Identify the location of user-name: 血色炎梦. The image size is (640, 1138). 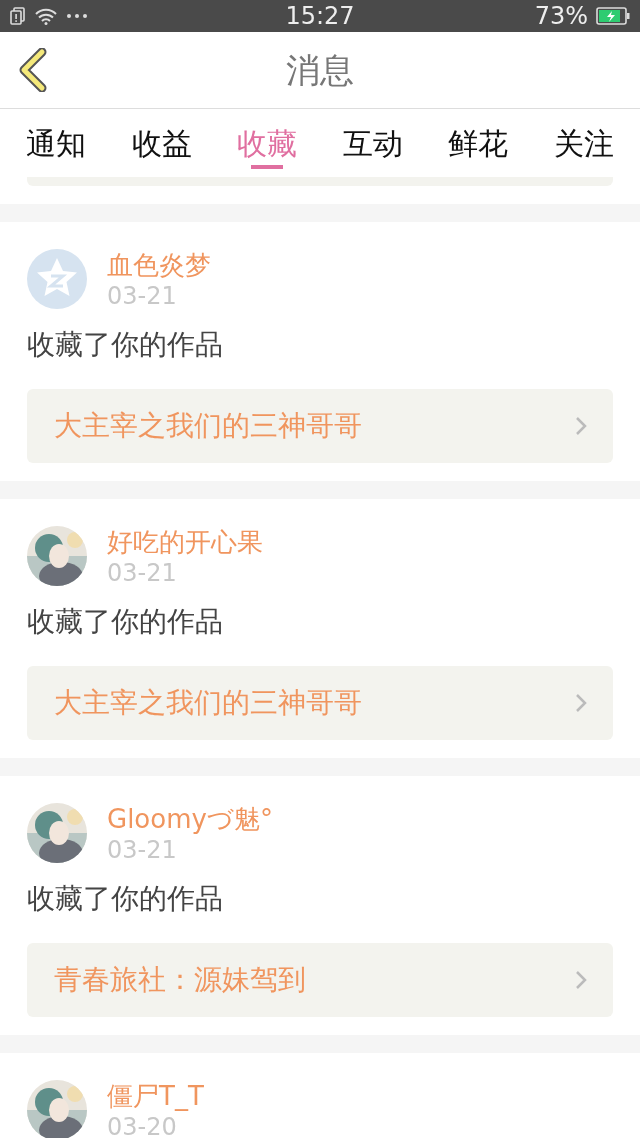
(159, 265).